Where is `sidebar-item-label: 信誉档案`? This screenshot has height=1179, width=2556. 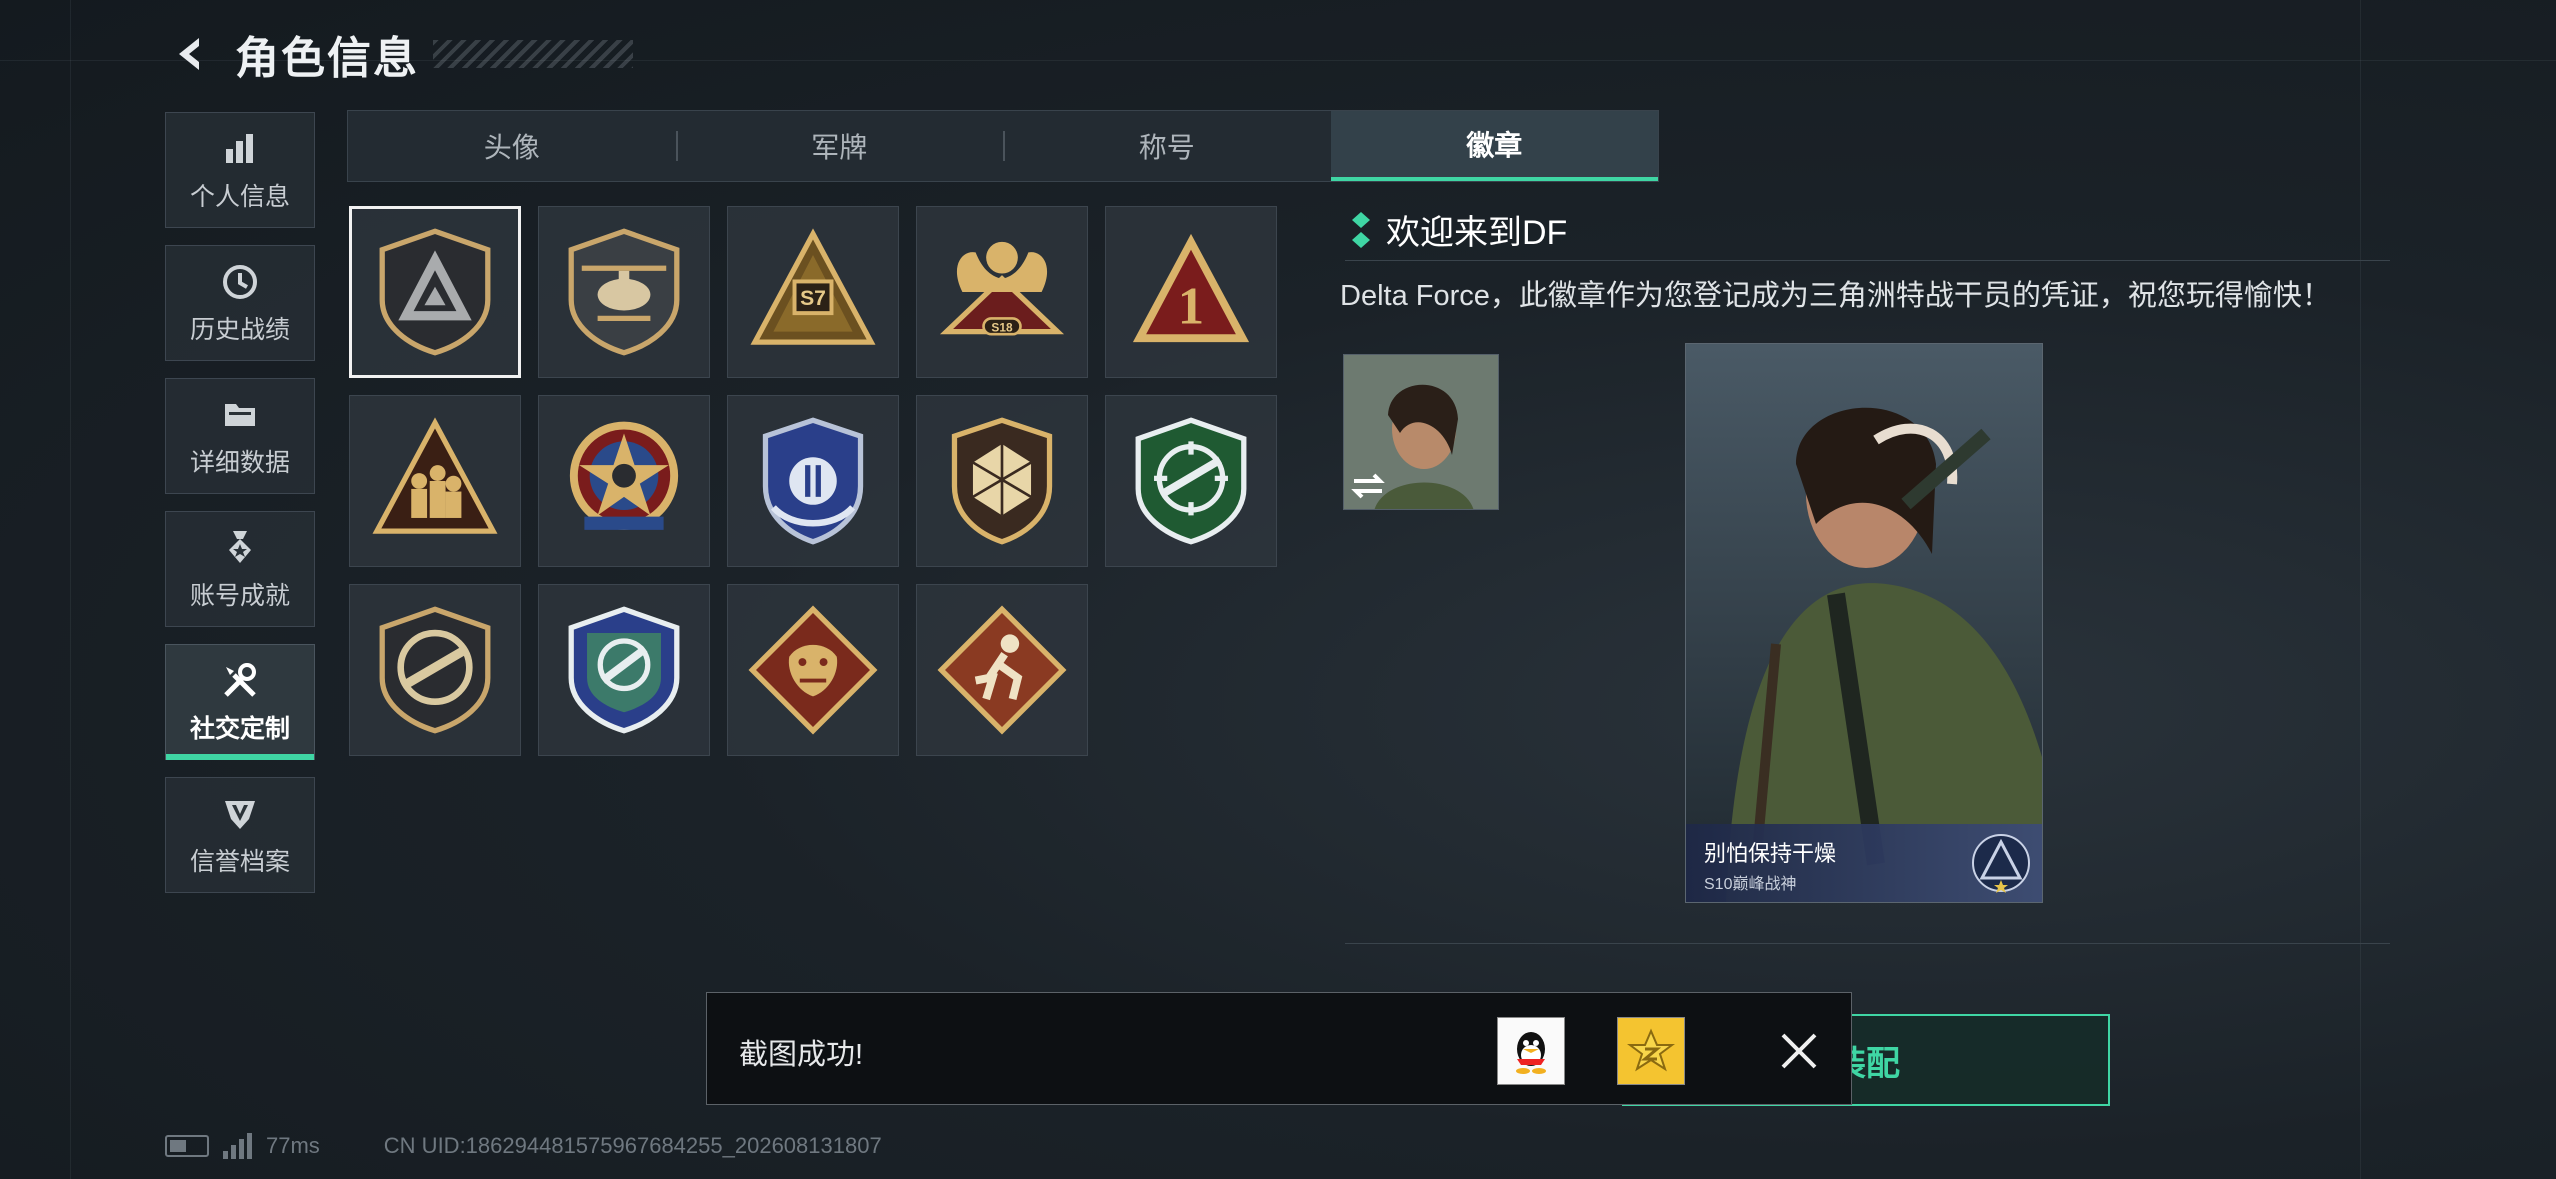
sidebar-item-label: 信誉档案 is located at coordinates (239, 862).